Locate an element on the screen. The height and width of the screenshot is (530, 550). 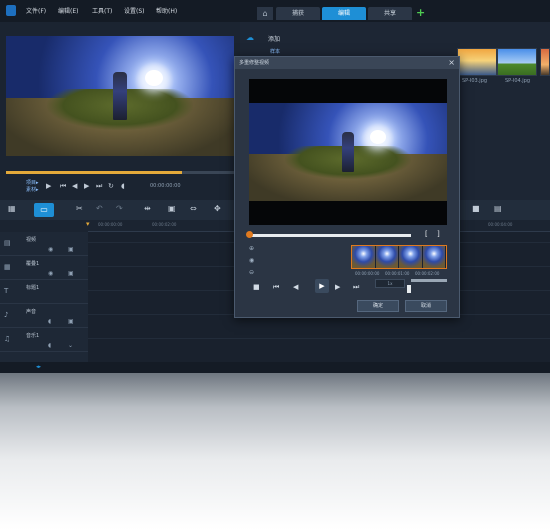
redo-icon: ↷ is located at coordinates (119, 208).